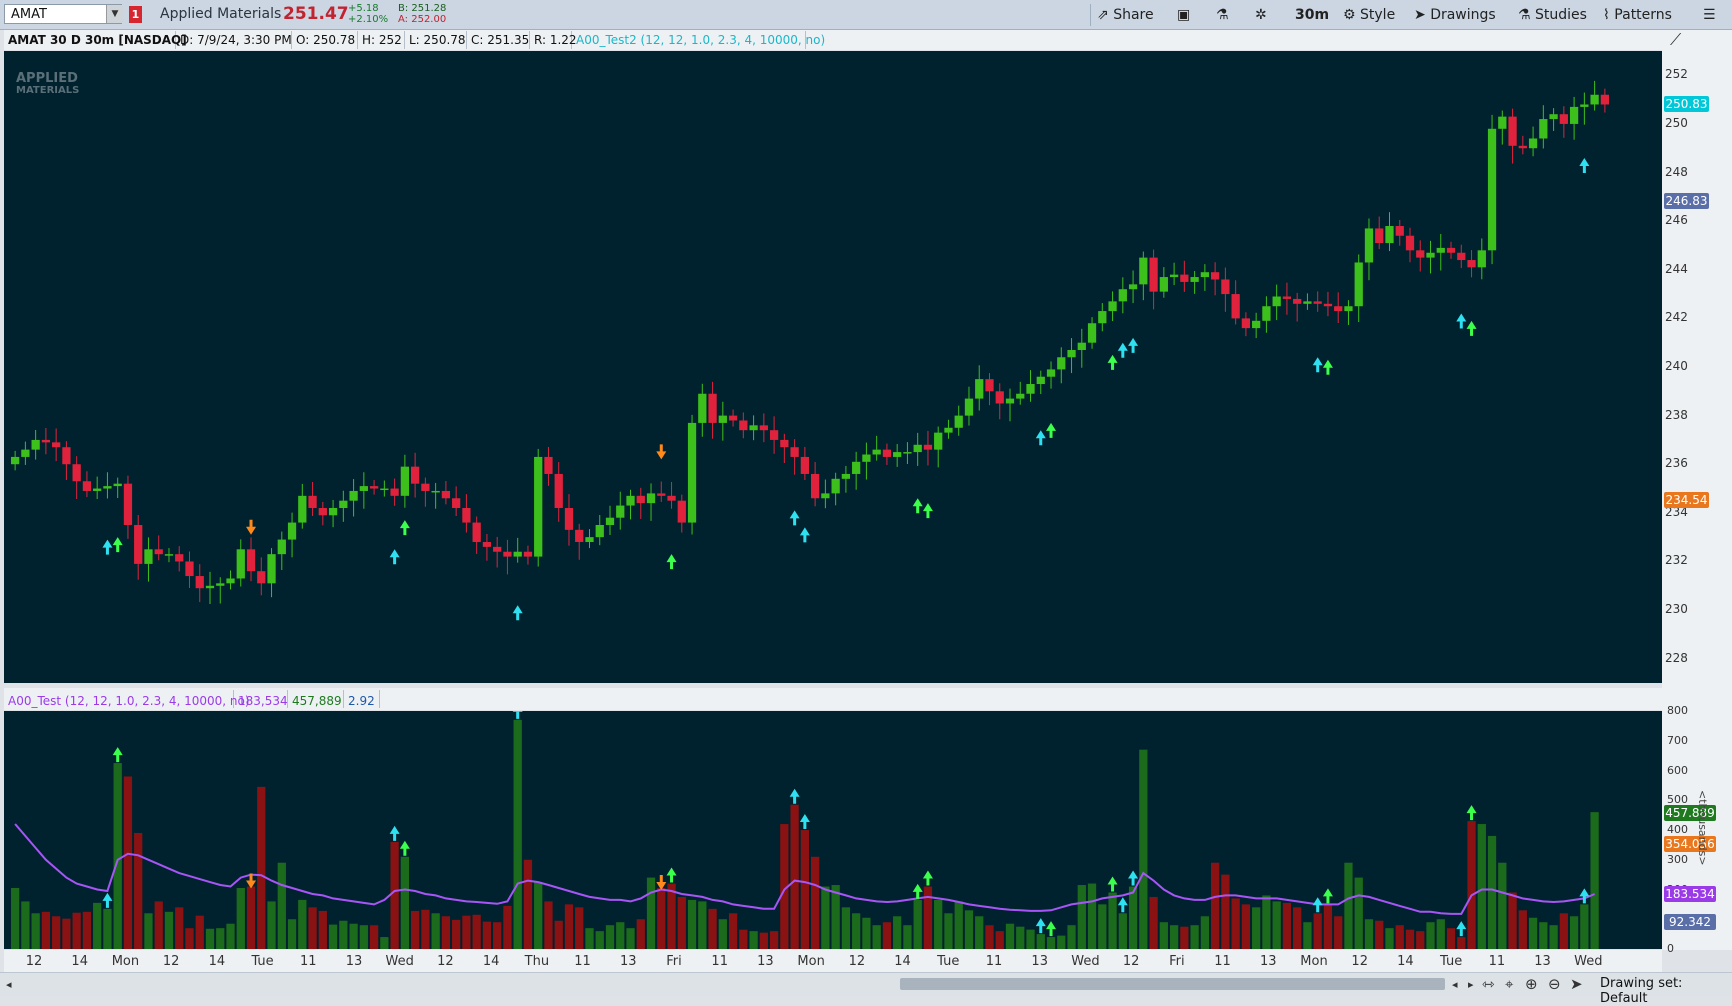 This screenshot has width=1732, height=1006. I want to click on zoom-in-icon: ⊕, so click(1531, 984).